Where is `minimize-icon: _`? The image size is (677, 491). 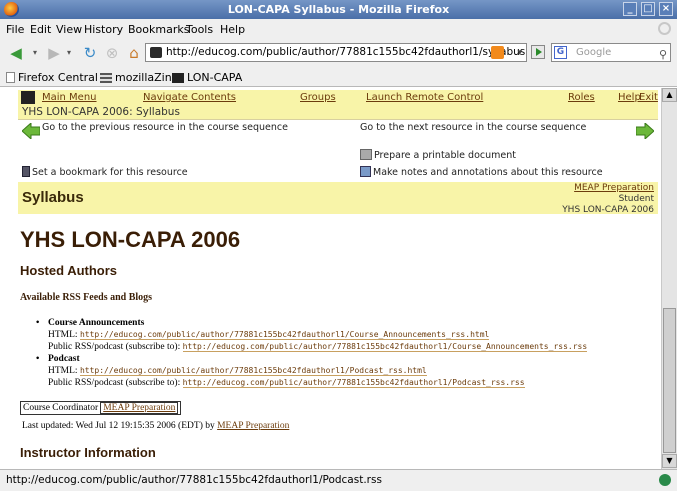
minimize-icon: _ is located at coordinates (630, 9).